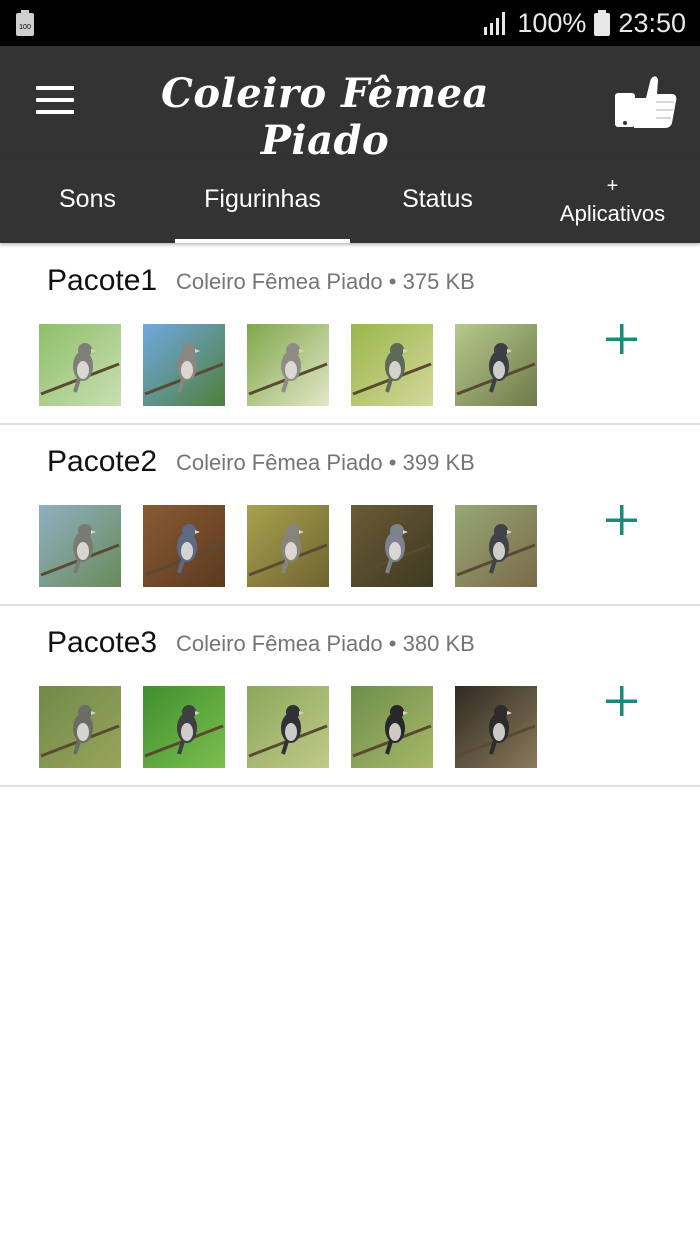 This screenshot has width=700, height=1244. I want to click on app-bar: Coleiro Fêmea Piado, so click(350, 105).